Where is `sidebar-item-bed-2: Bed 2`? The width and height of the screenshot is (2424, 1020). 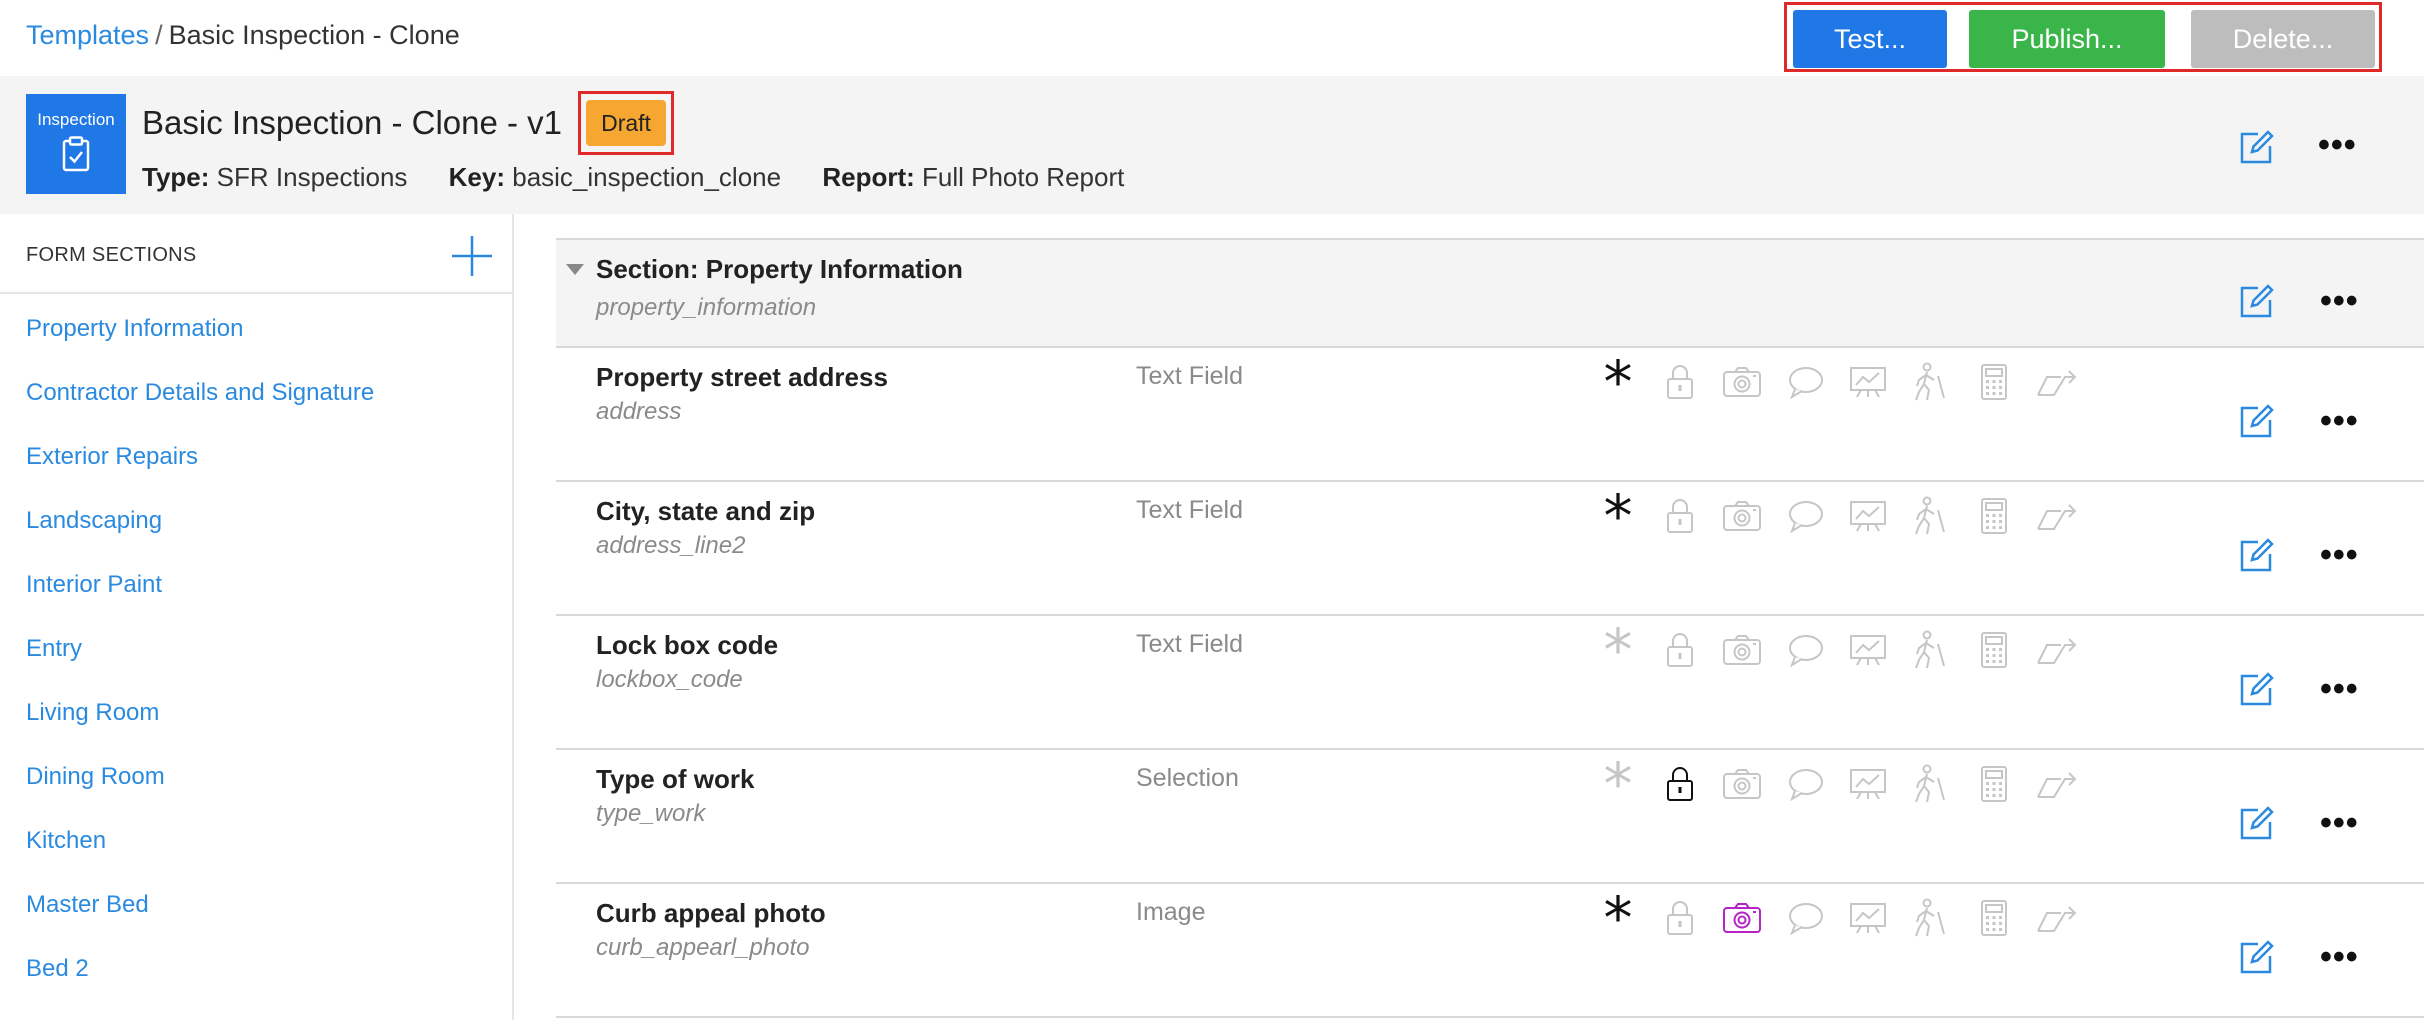 sidebar-item-bed-2: Bed 2 is located at coordinates (257, 984).